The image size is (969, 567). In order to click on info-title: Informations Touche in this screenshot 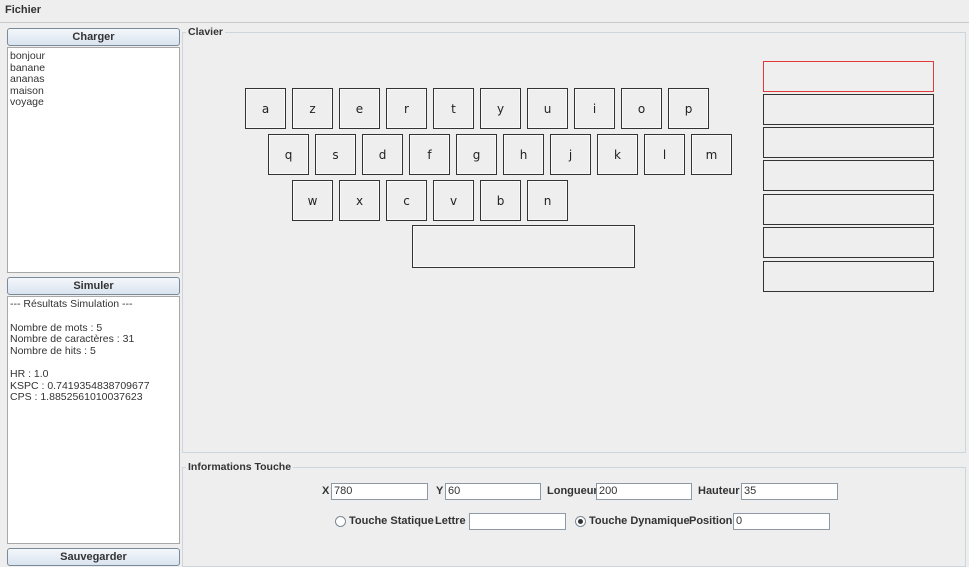, I will do `click(240, 467)`.